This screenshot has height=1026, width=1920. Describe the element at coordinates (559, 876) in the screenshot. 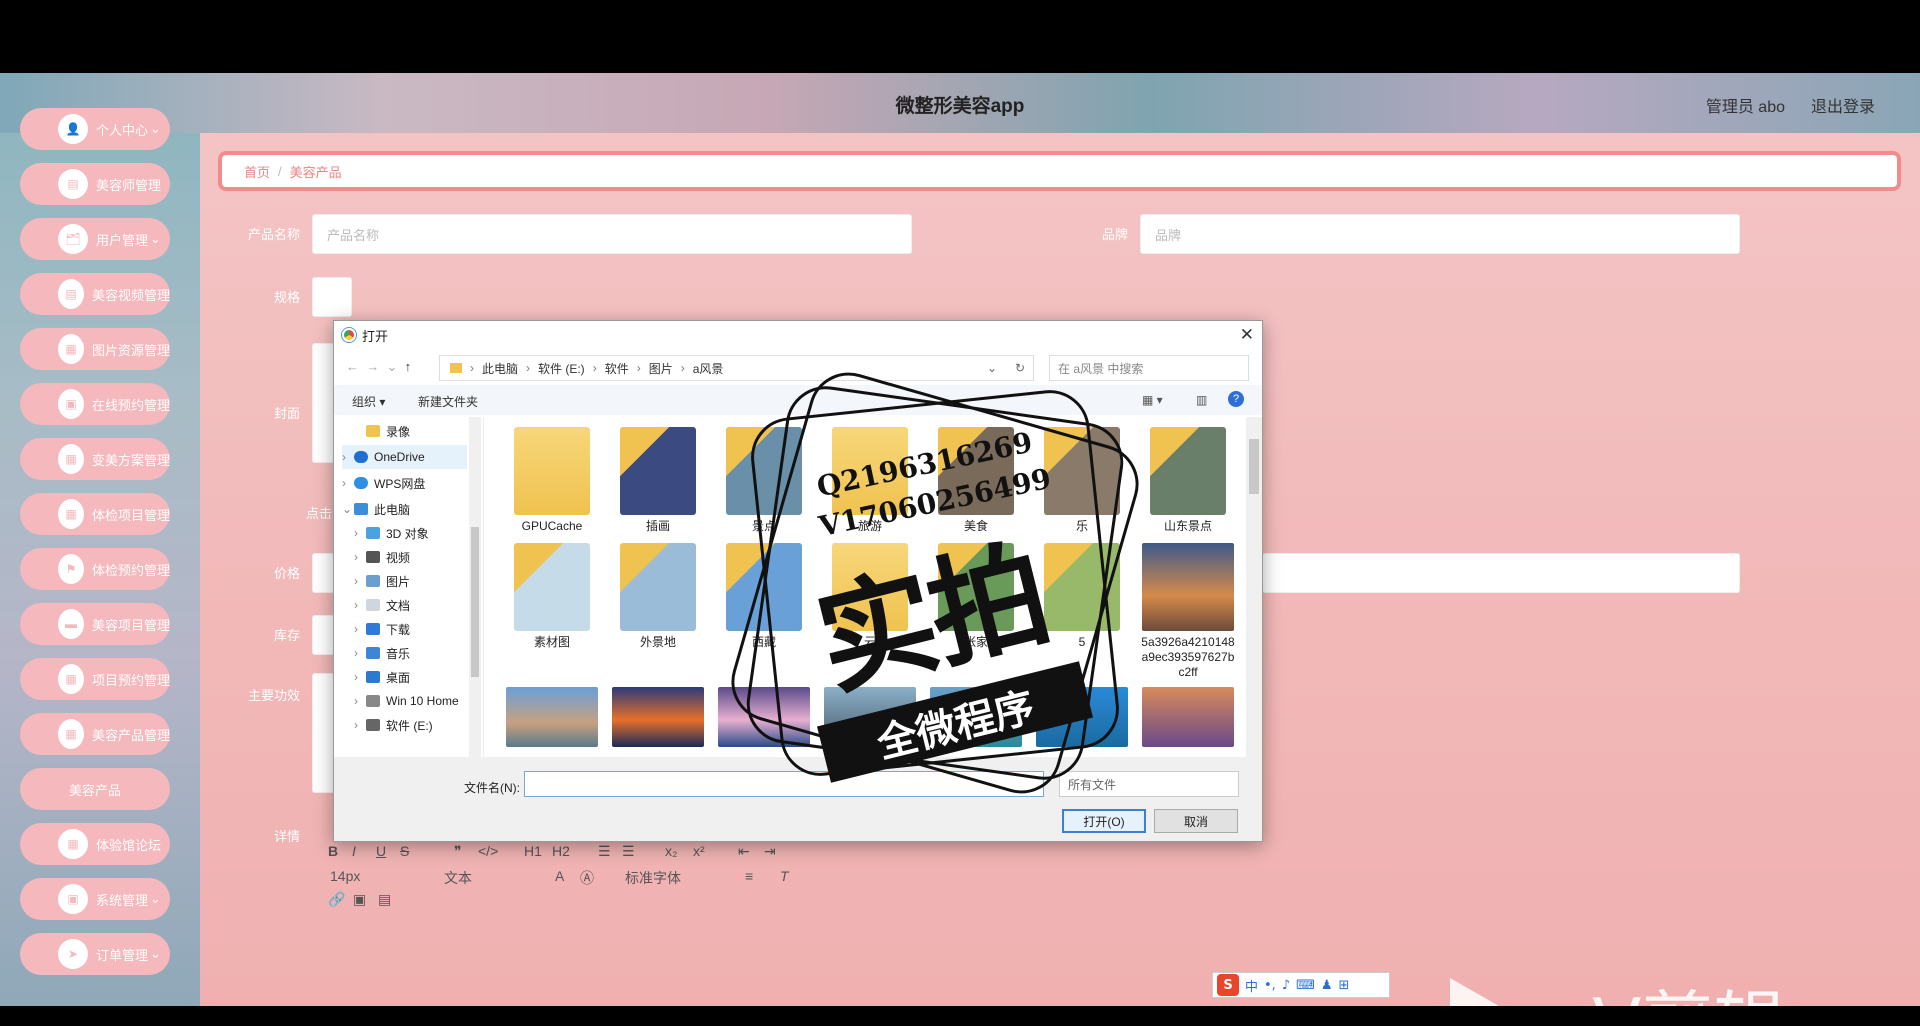

I see `font-color-icon: A` at that location.